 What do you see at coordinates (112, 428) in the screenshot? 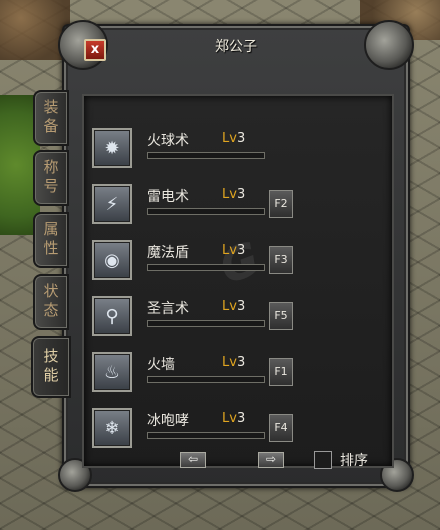
I see `ice-roar-icon: ❄` at bounding box center [112, 428].